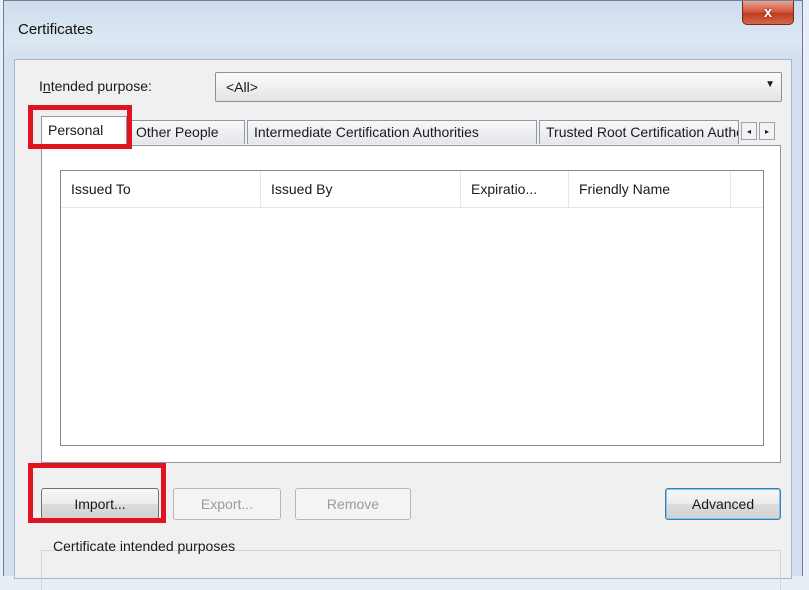 The width and height of the screenshot is (809, 590). What do you see at coordinates (242, 87) in the screenshot?
I see `intended-purpose-value: <All>` at bounding box center [242, 87].